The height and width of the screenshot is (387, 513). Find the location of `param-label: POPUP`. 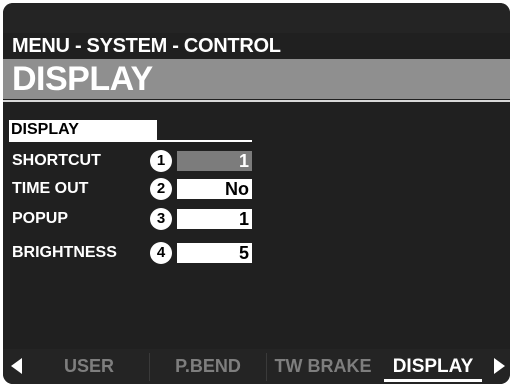

param-label: POPUP is located at coordinates (40, 218).